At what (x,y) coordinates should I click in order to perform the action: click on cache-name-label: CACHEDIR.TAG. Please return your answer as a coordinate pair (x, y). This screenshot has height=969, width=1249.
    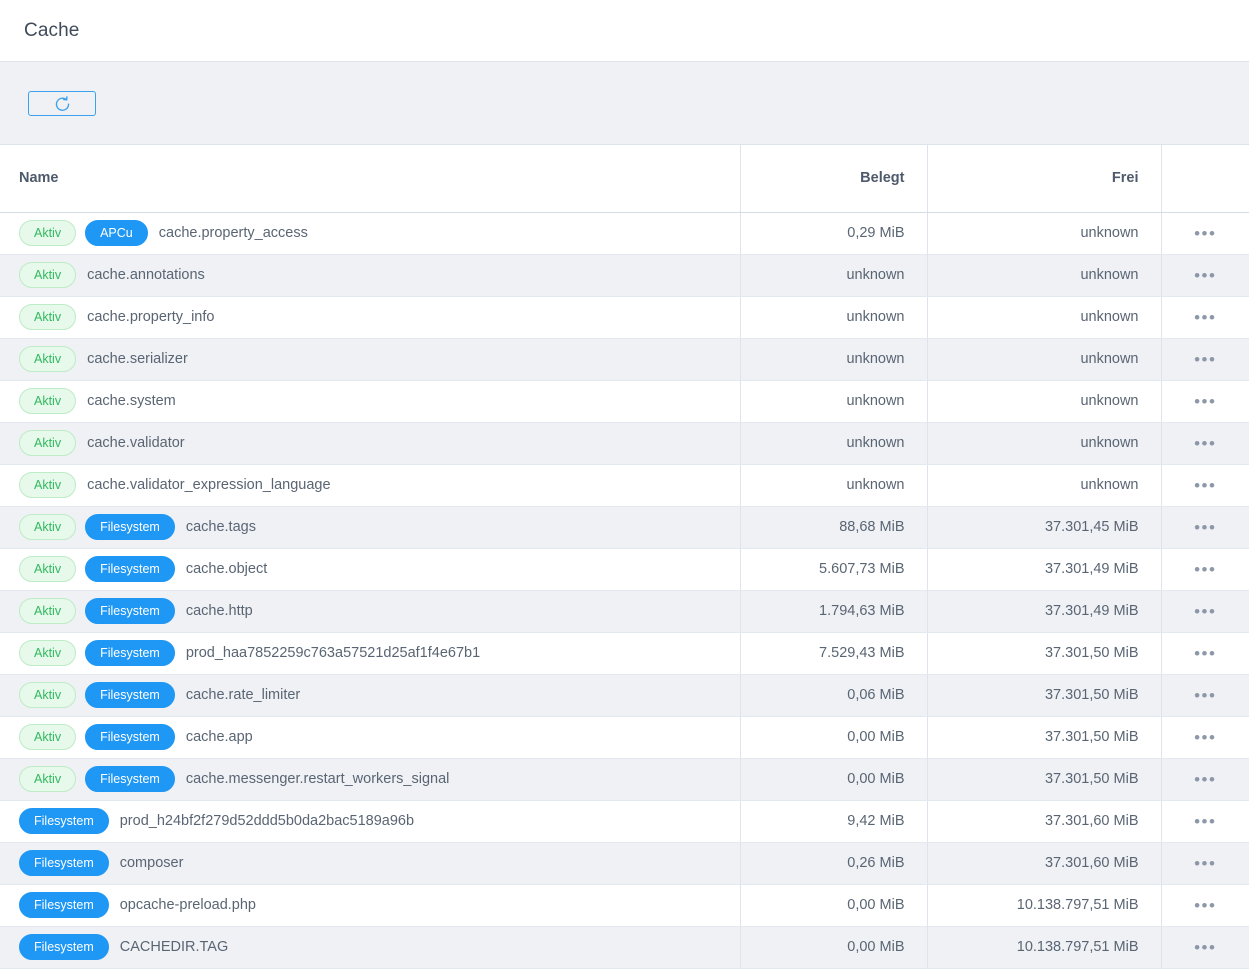
    Looking at the image, I should click on (174, 947).